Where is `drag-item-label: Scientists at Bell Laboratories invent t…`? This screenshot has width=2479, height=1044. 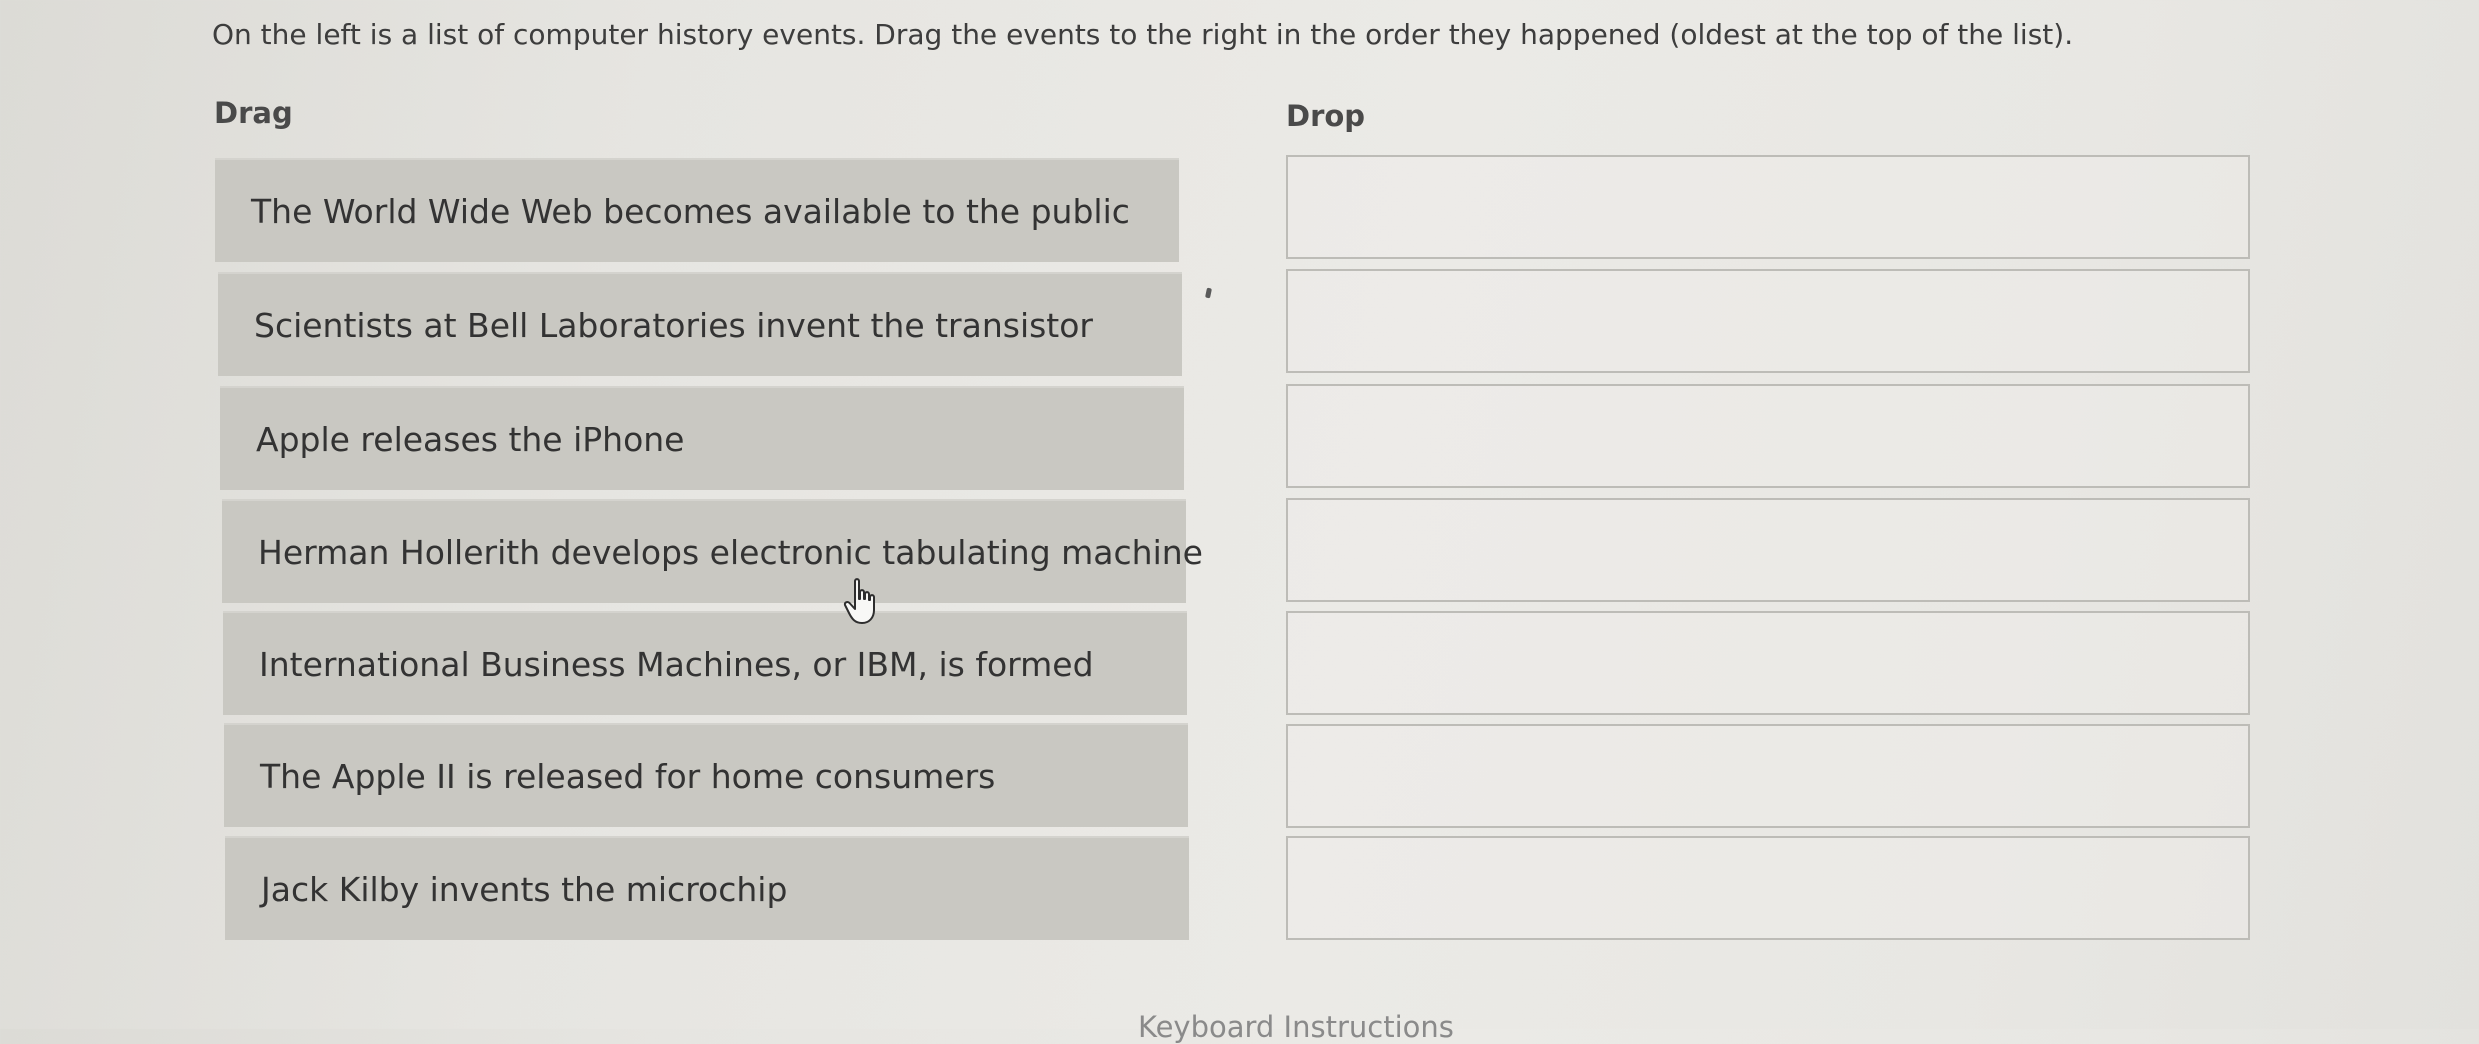 drag-item-label: Scientists at Bell Laboratories invent t… is located at coordinates (674, 325).